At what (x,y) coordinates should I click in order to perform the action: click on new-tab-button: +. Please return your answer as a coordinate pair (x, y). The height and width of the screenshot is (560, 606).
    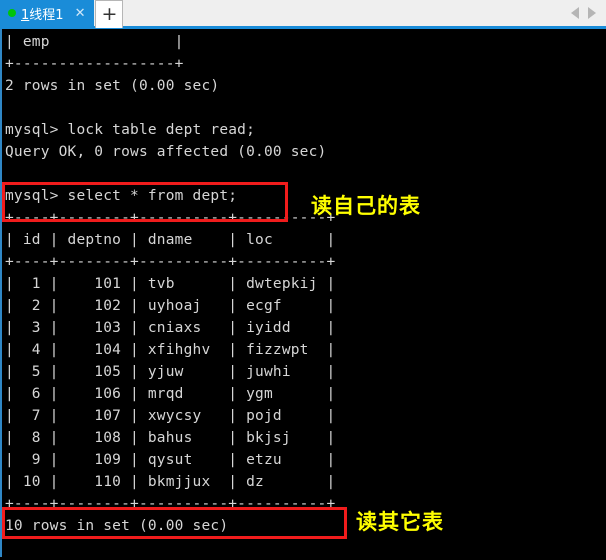
    Looking at the image, I should click on (109, 14).